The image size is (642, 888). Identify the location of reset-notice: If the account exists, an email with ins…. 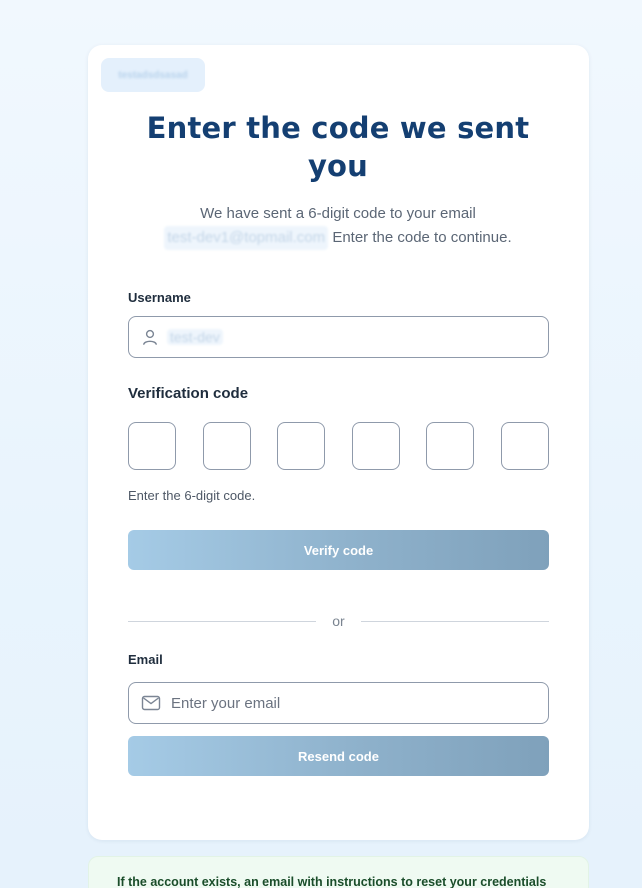
(338, 872).